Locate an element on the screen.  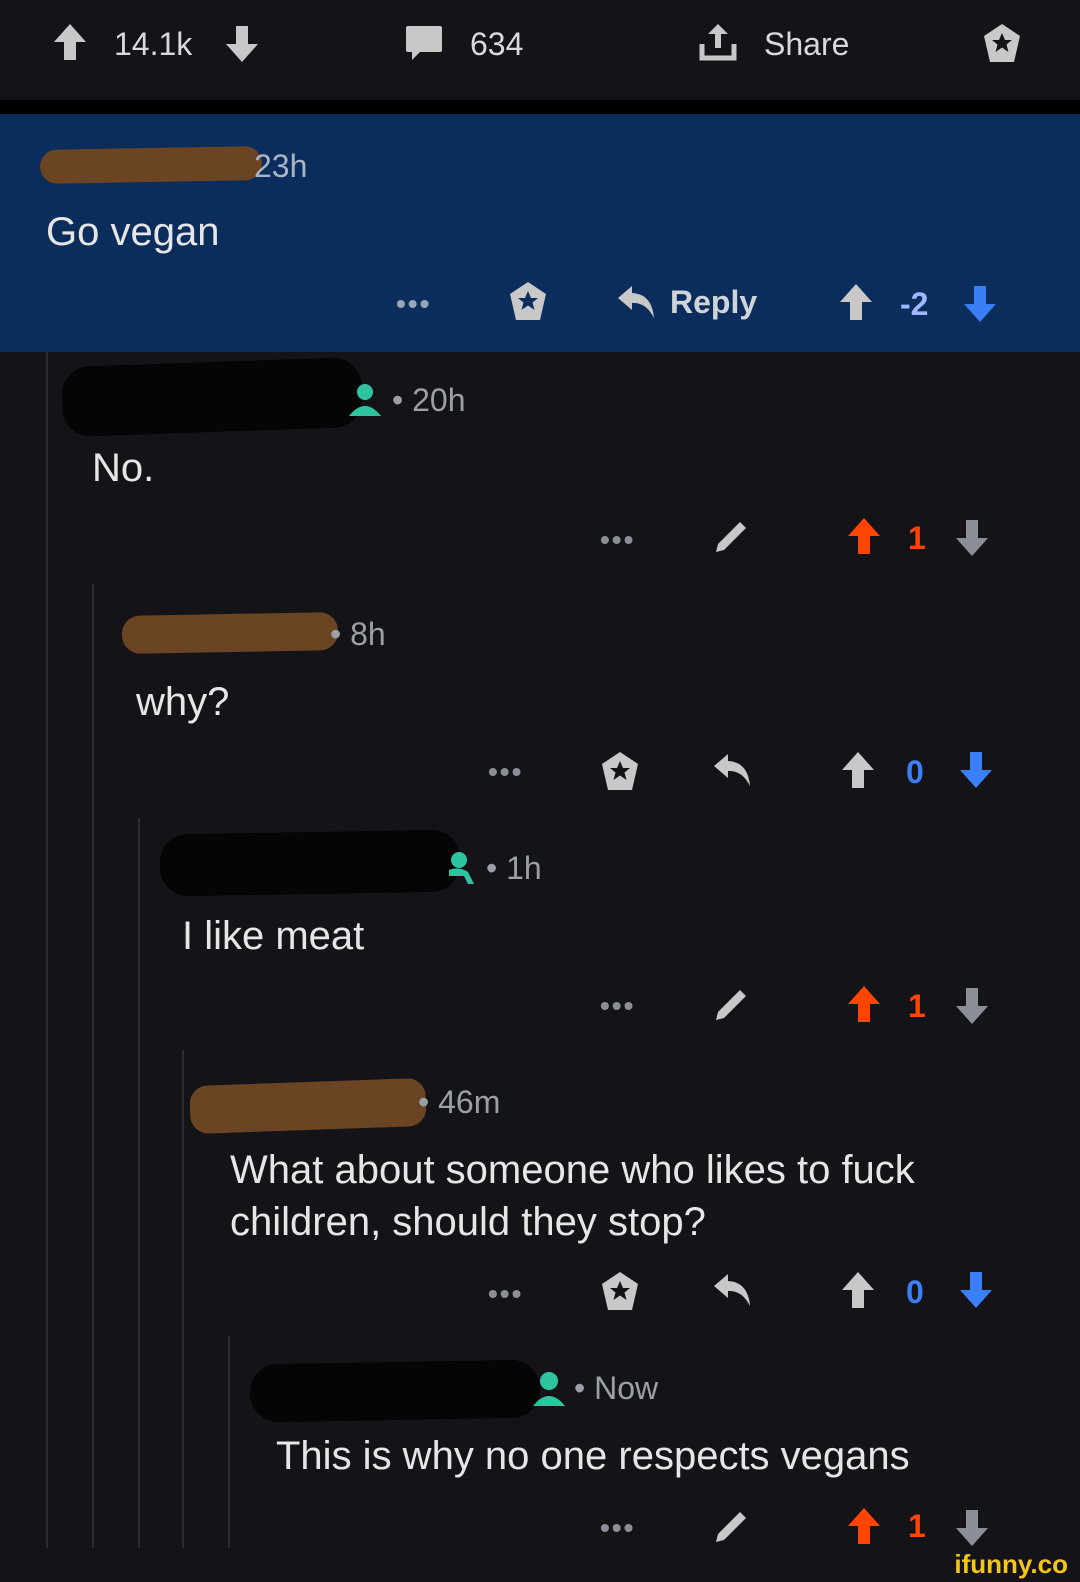
comment-score: -2 is located at coordinates (914, 304).